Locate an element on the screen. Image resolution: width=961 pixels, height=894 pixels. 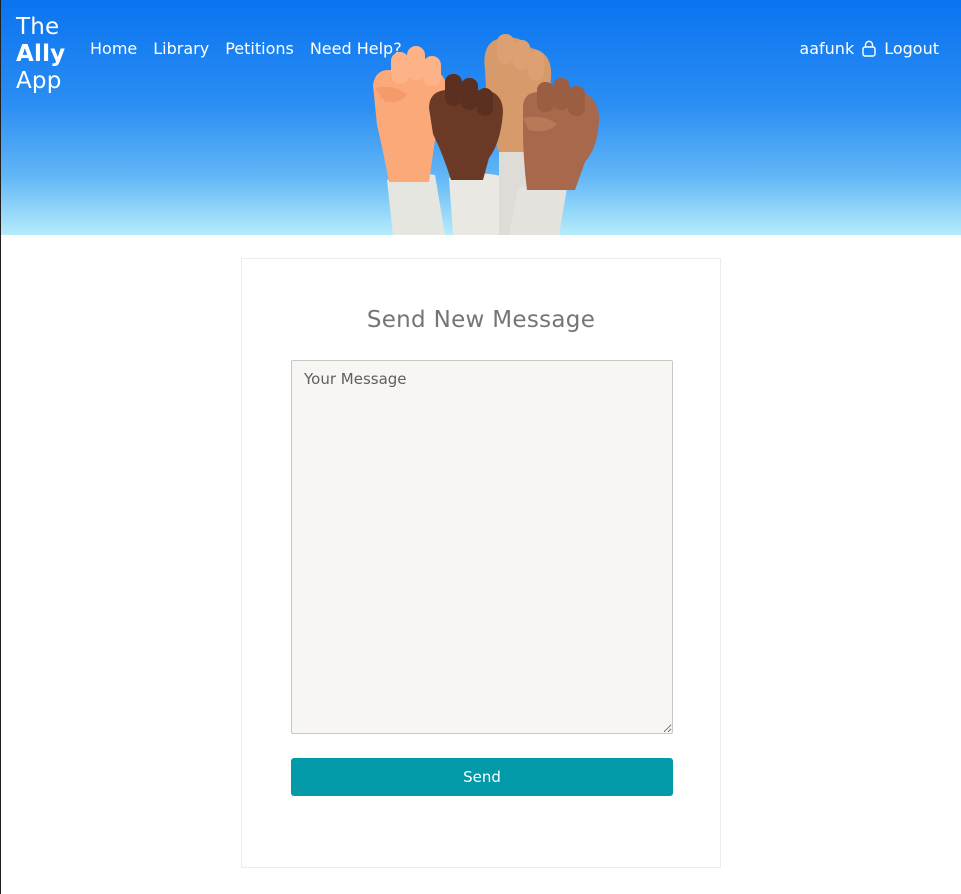
main-nav: Home Library Petitions Need Help? is located at coordinates (246, 48).